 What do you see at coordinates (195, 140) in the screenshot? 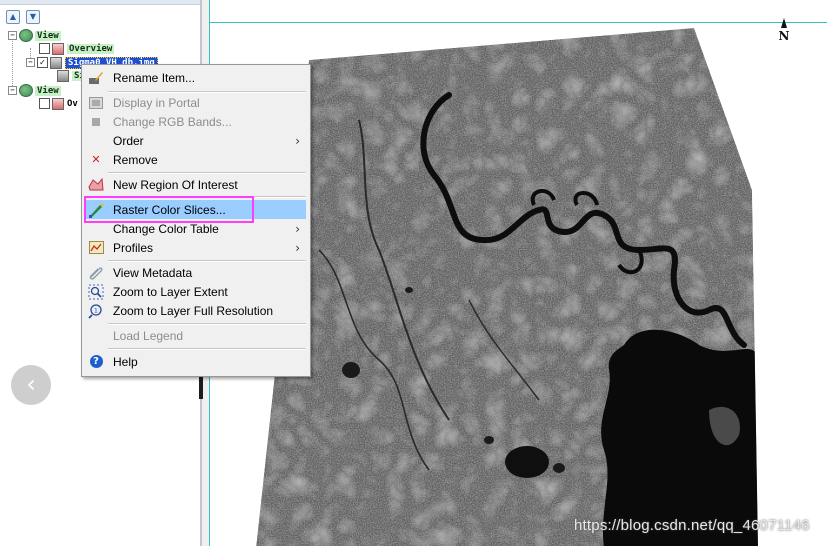
I see `menu-item-order: Order ›` at bounding box center [195, 140].